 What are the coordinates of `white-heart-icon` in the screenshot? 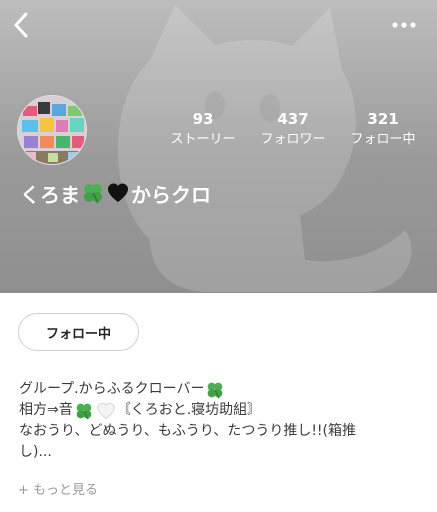 It's located at (106, 411).